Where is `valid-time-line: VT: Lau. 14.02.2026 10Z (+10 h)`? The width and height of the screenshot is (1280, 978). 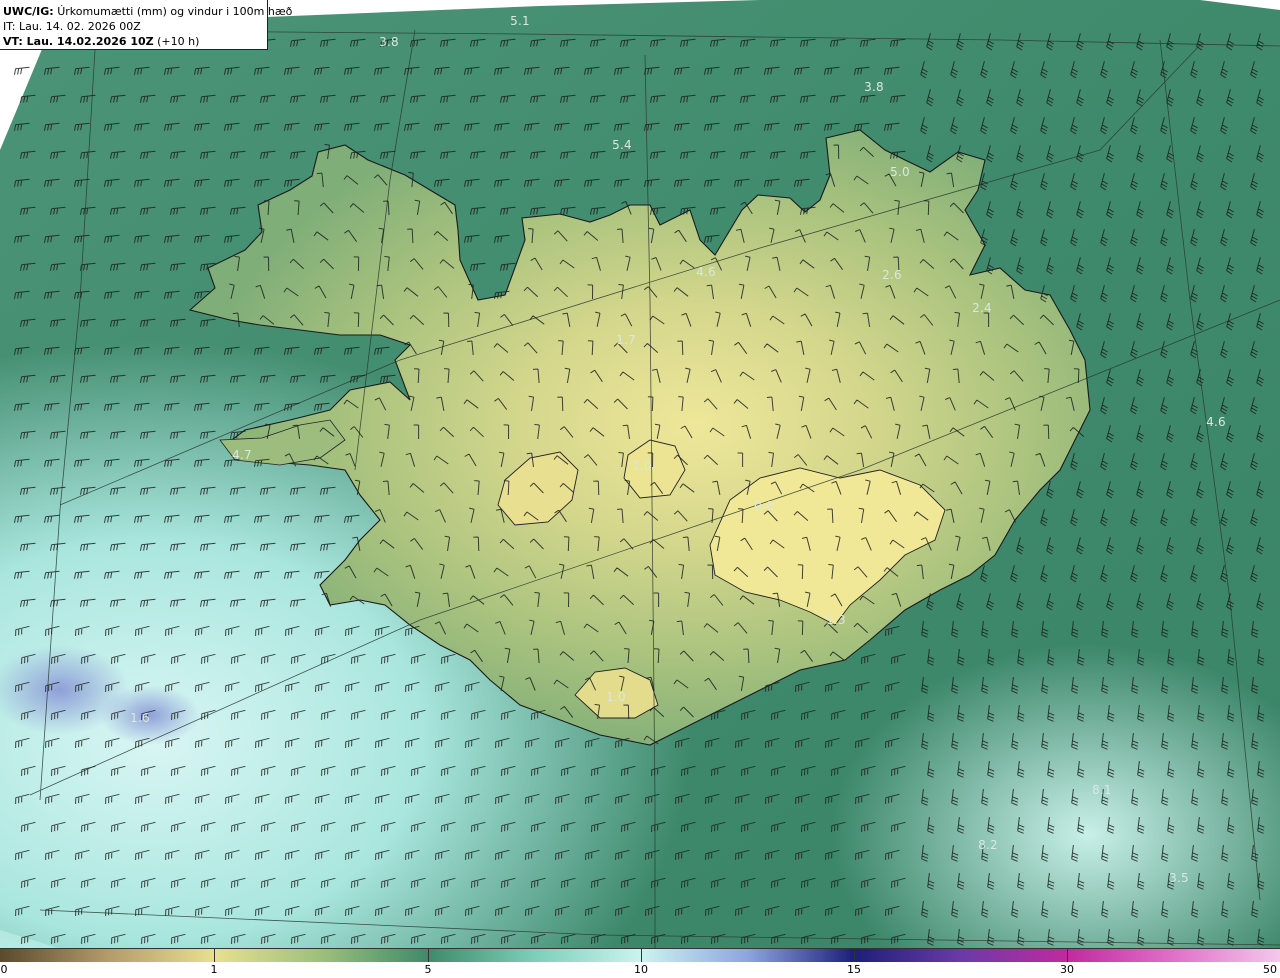 valid-time-line: VT: Lau. 14.02.2026 10Z (+10 h) is located at coordinates (133, 41).